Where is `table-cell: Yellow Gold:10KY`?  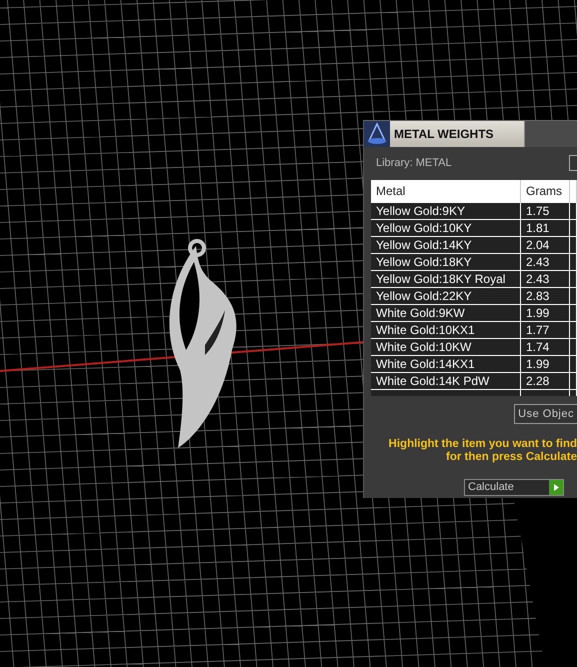 table-cell: Yellow Gold:10KY is located at coordinates (446, 228).